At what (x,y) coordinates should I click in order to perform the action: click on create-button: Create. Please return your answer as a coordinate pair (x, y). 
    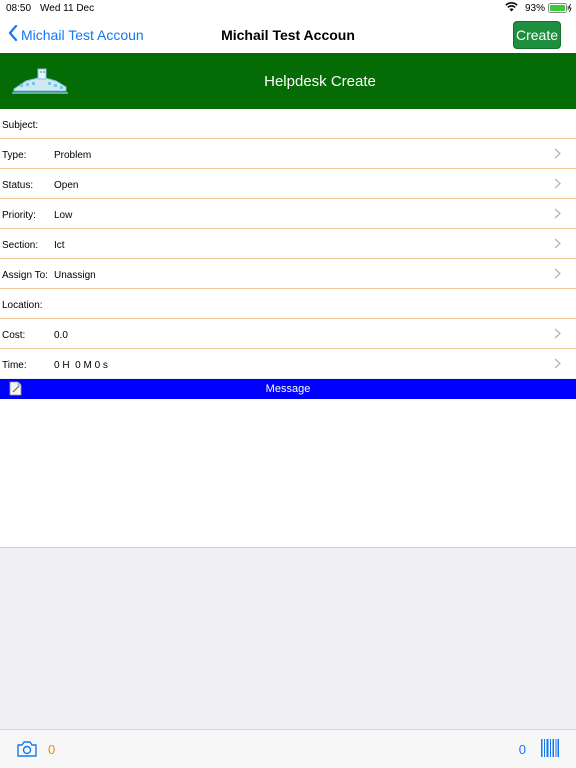
    Looking at the image, I should click on (537, 35).